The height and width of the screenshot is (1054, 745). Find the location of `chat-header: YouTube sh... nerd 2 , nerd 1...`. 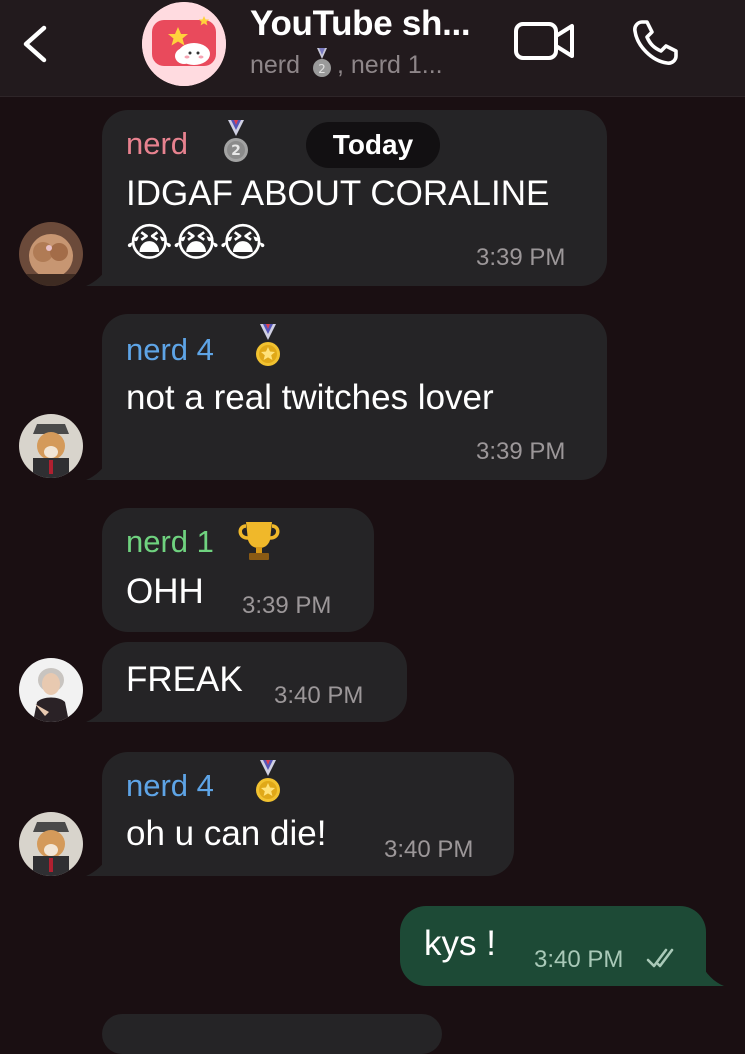

chat-header: YouTube sh... nerd 2 , nerd 1... is located at coordinates (372, 48).